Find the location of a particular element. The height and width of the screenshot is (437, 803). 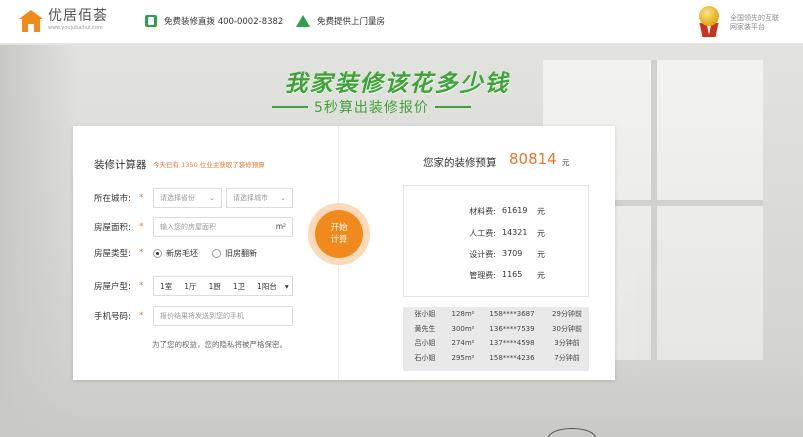

phone-row: 手机号码: * 报价结果将发送到您的手机 is located at coordinates (193, 316).